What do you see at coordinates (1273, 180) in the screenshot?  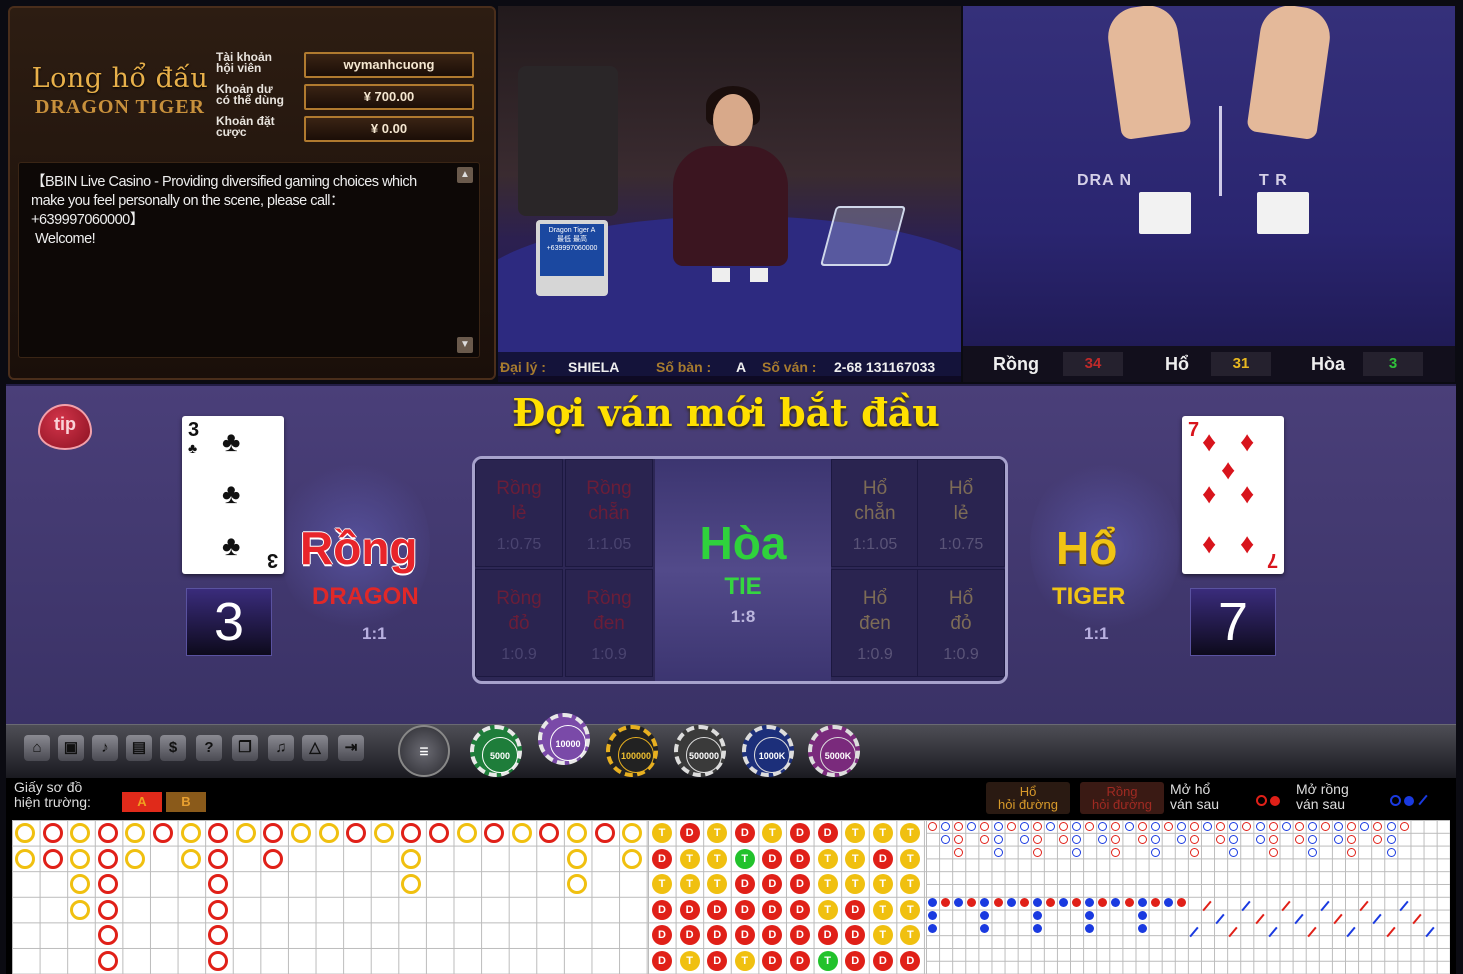 I see `tiger-table-label: T R` at bounding box center [1273, 180].